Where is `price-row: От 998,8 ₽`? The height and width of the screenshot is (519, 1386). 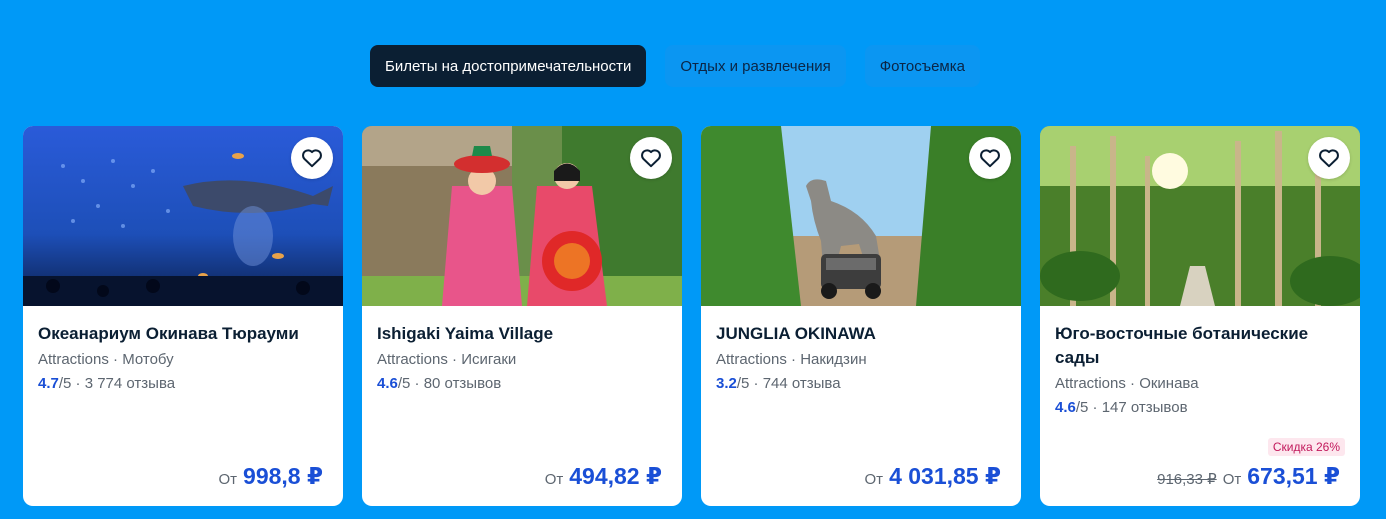 price-row: От 998,8 ₽ is located at coordinates (271, 476).